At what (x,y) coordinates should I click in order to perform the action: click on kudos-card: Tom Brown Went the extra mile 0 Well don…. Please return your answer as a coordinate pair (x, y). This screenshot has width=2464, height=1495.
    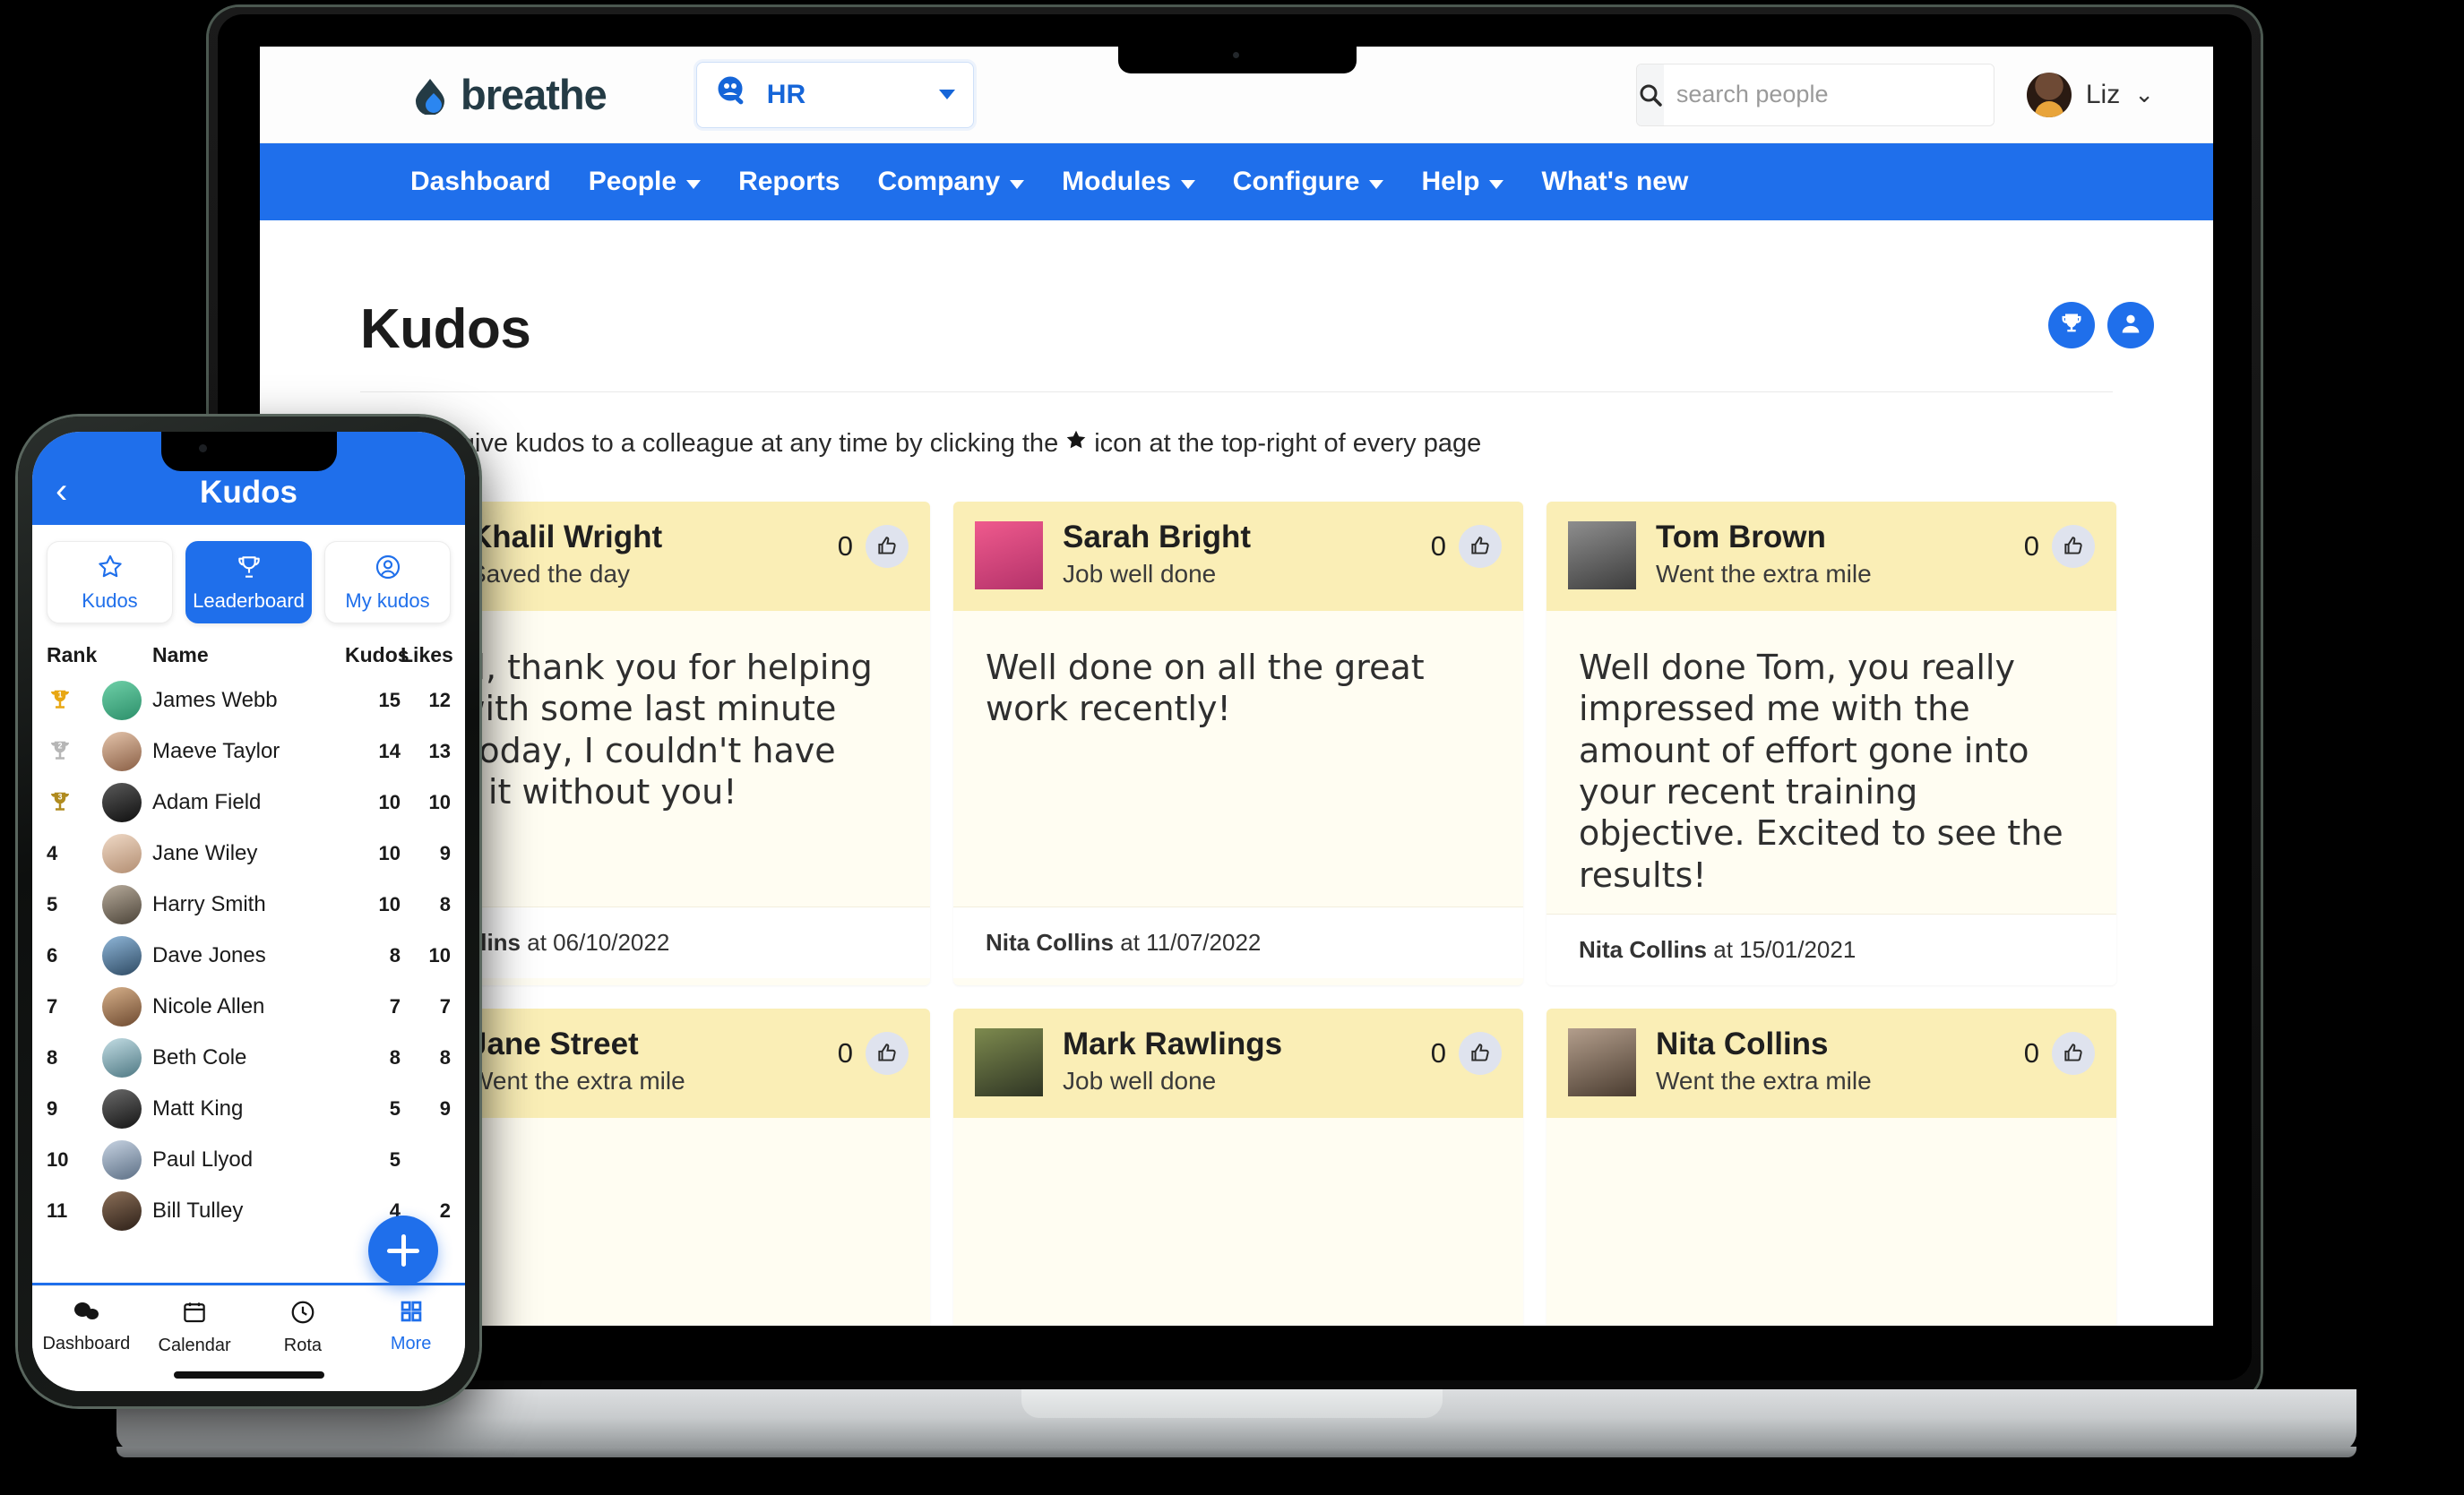
    Looking at the image, I should click on (1831, 744).